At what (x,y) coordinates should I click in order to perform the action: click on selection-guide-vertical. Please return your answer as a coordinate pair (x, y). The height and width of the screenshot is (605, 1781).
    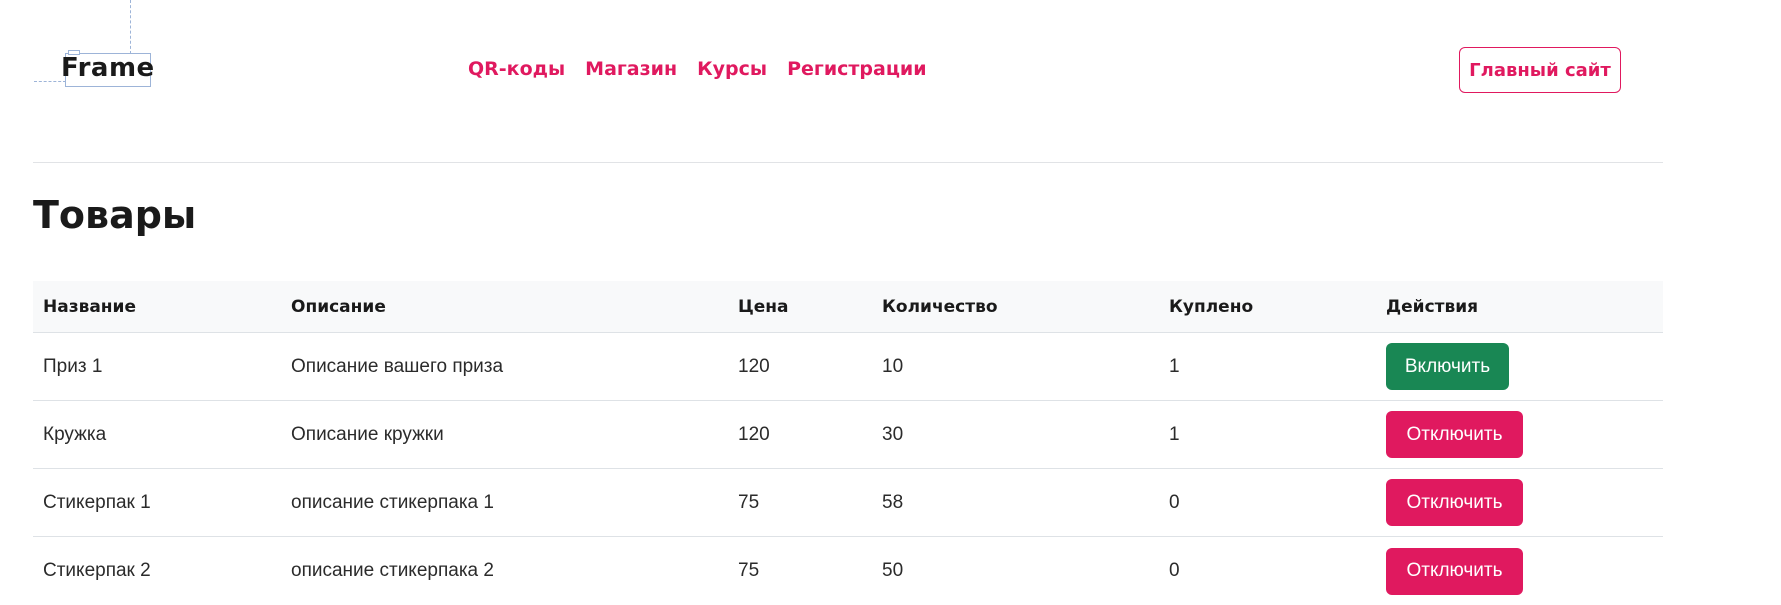
    Looking at the image, I should click on (130, 27).